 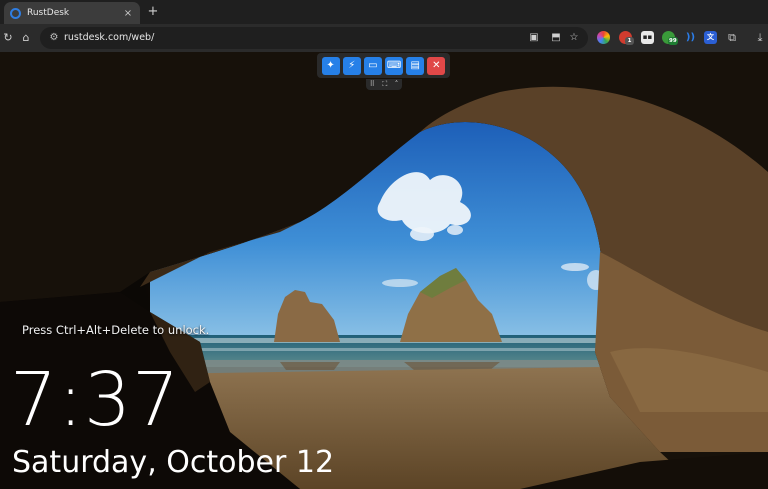 I want to click on chat-icon: ▤, so click(x=415, y=65).